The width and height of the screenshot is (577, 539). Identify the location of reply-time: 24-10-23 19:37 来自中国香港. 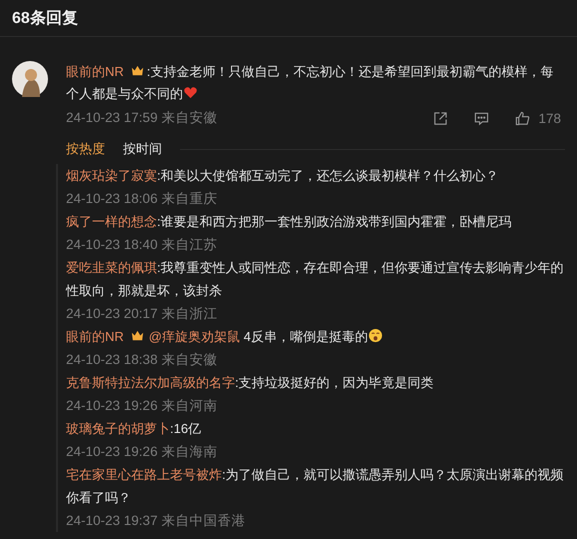
(156, 521).